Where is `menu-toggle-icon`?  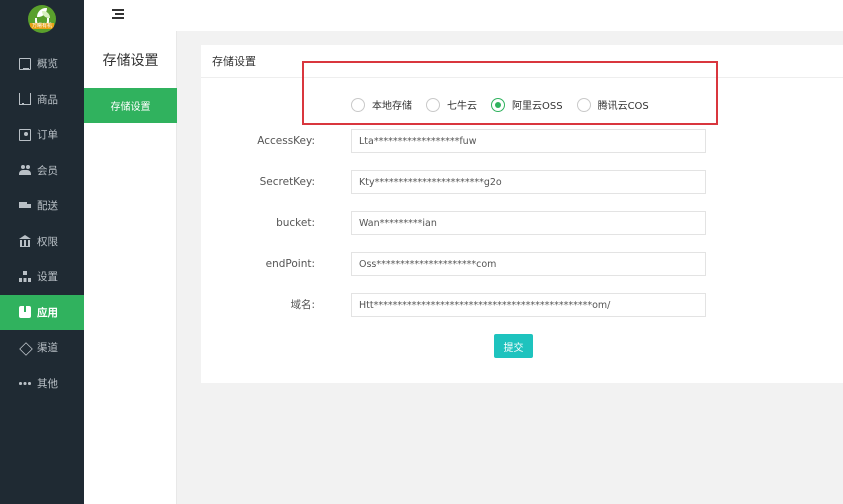
menu-toggle-icon is located at coordinates (118, 14).